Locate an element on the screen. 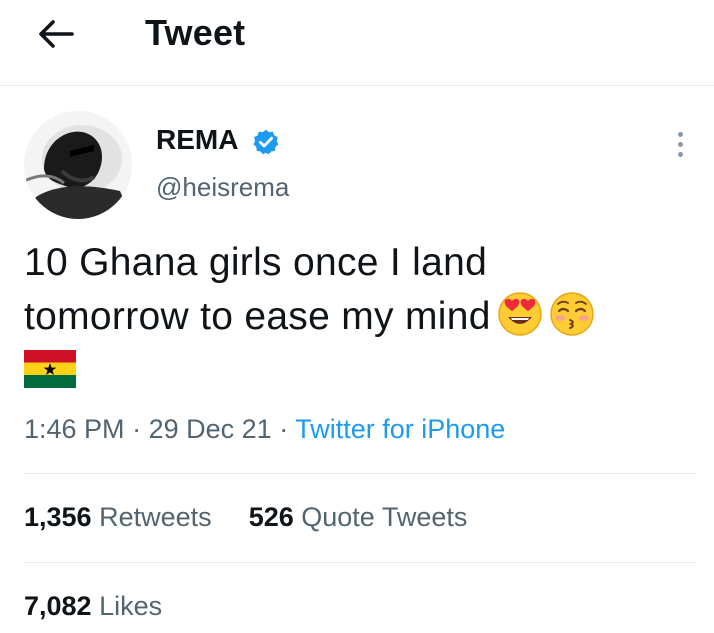 The height and width of the screenshot is (633, 714). likes-label: Likes is located at coordinates (131, 606).